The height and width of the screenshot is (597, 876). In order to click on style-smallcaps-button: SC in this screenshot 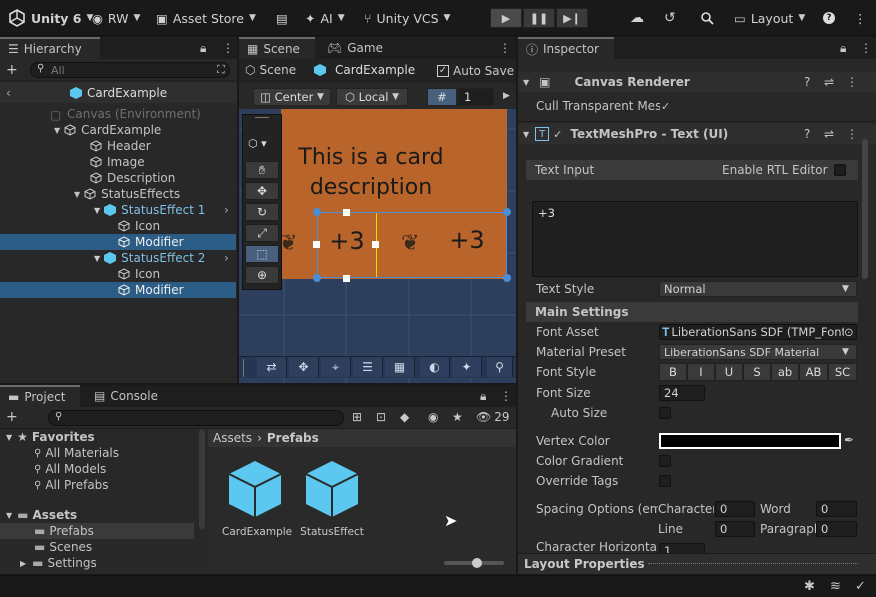, I will do `click(842, 372)`.